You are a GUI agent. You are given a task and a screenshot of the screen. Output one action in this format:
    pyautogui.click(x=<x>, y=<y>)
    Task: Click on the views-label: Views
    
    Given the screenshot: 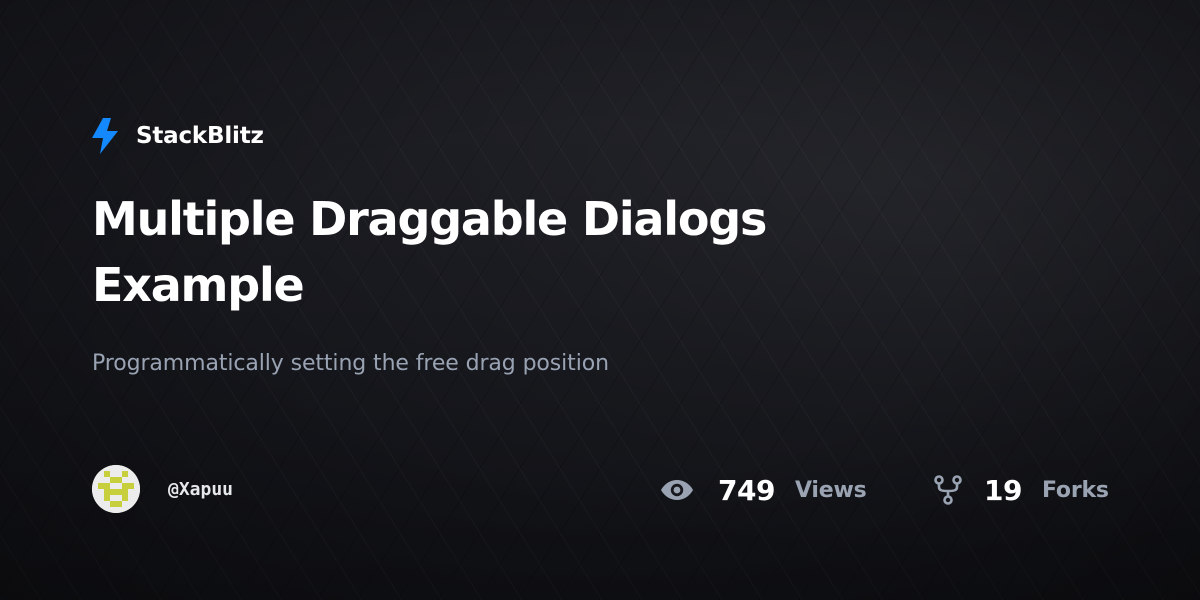 What is the action you would take?
    pyautogui.click(x=830, y=490)
    